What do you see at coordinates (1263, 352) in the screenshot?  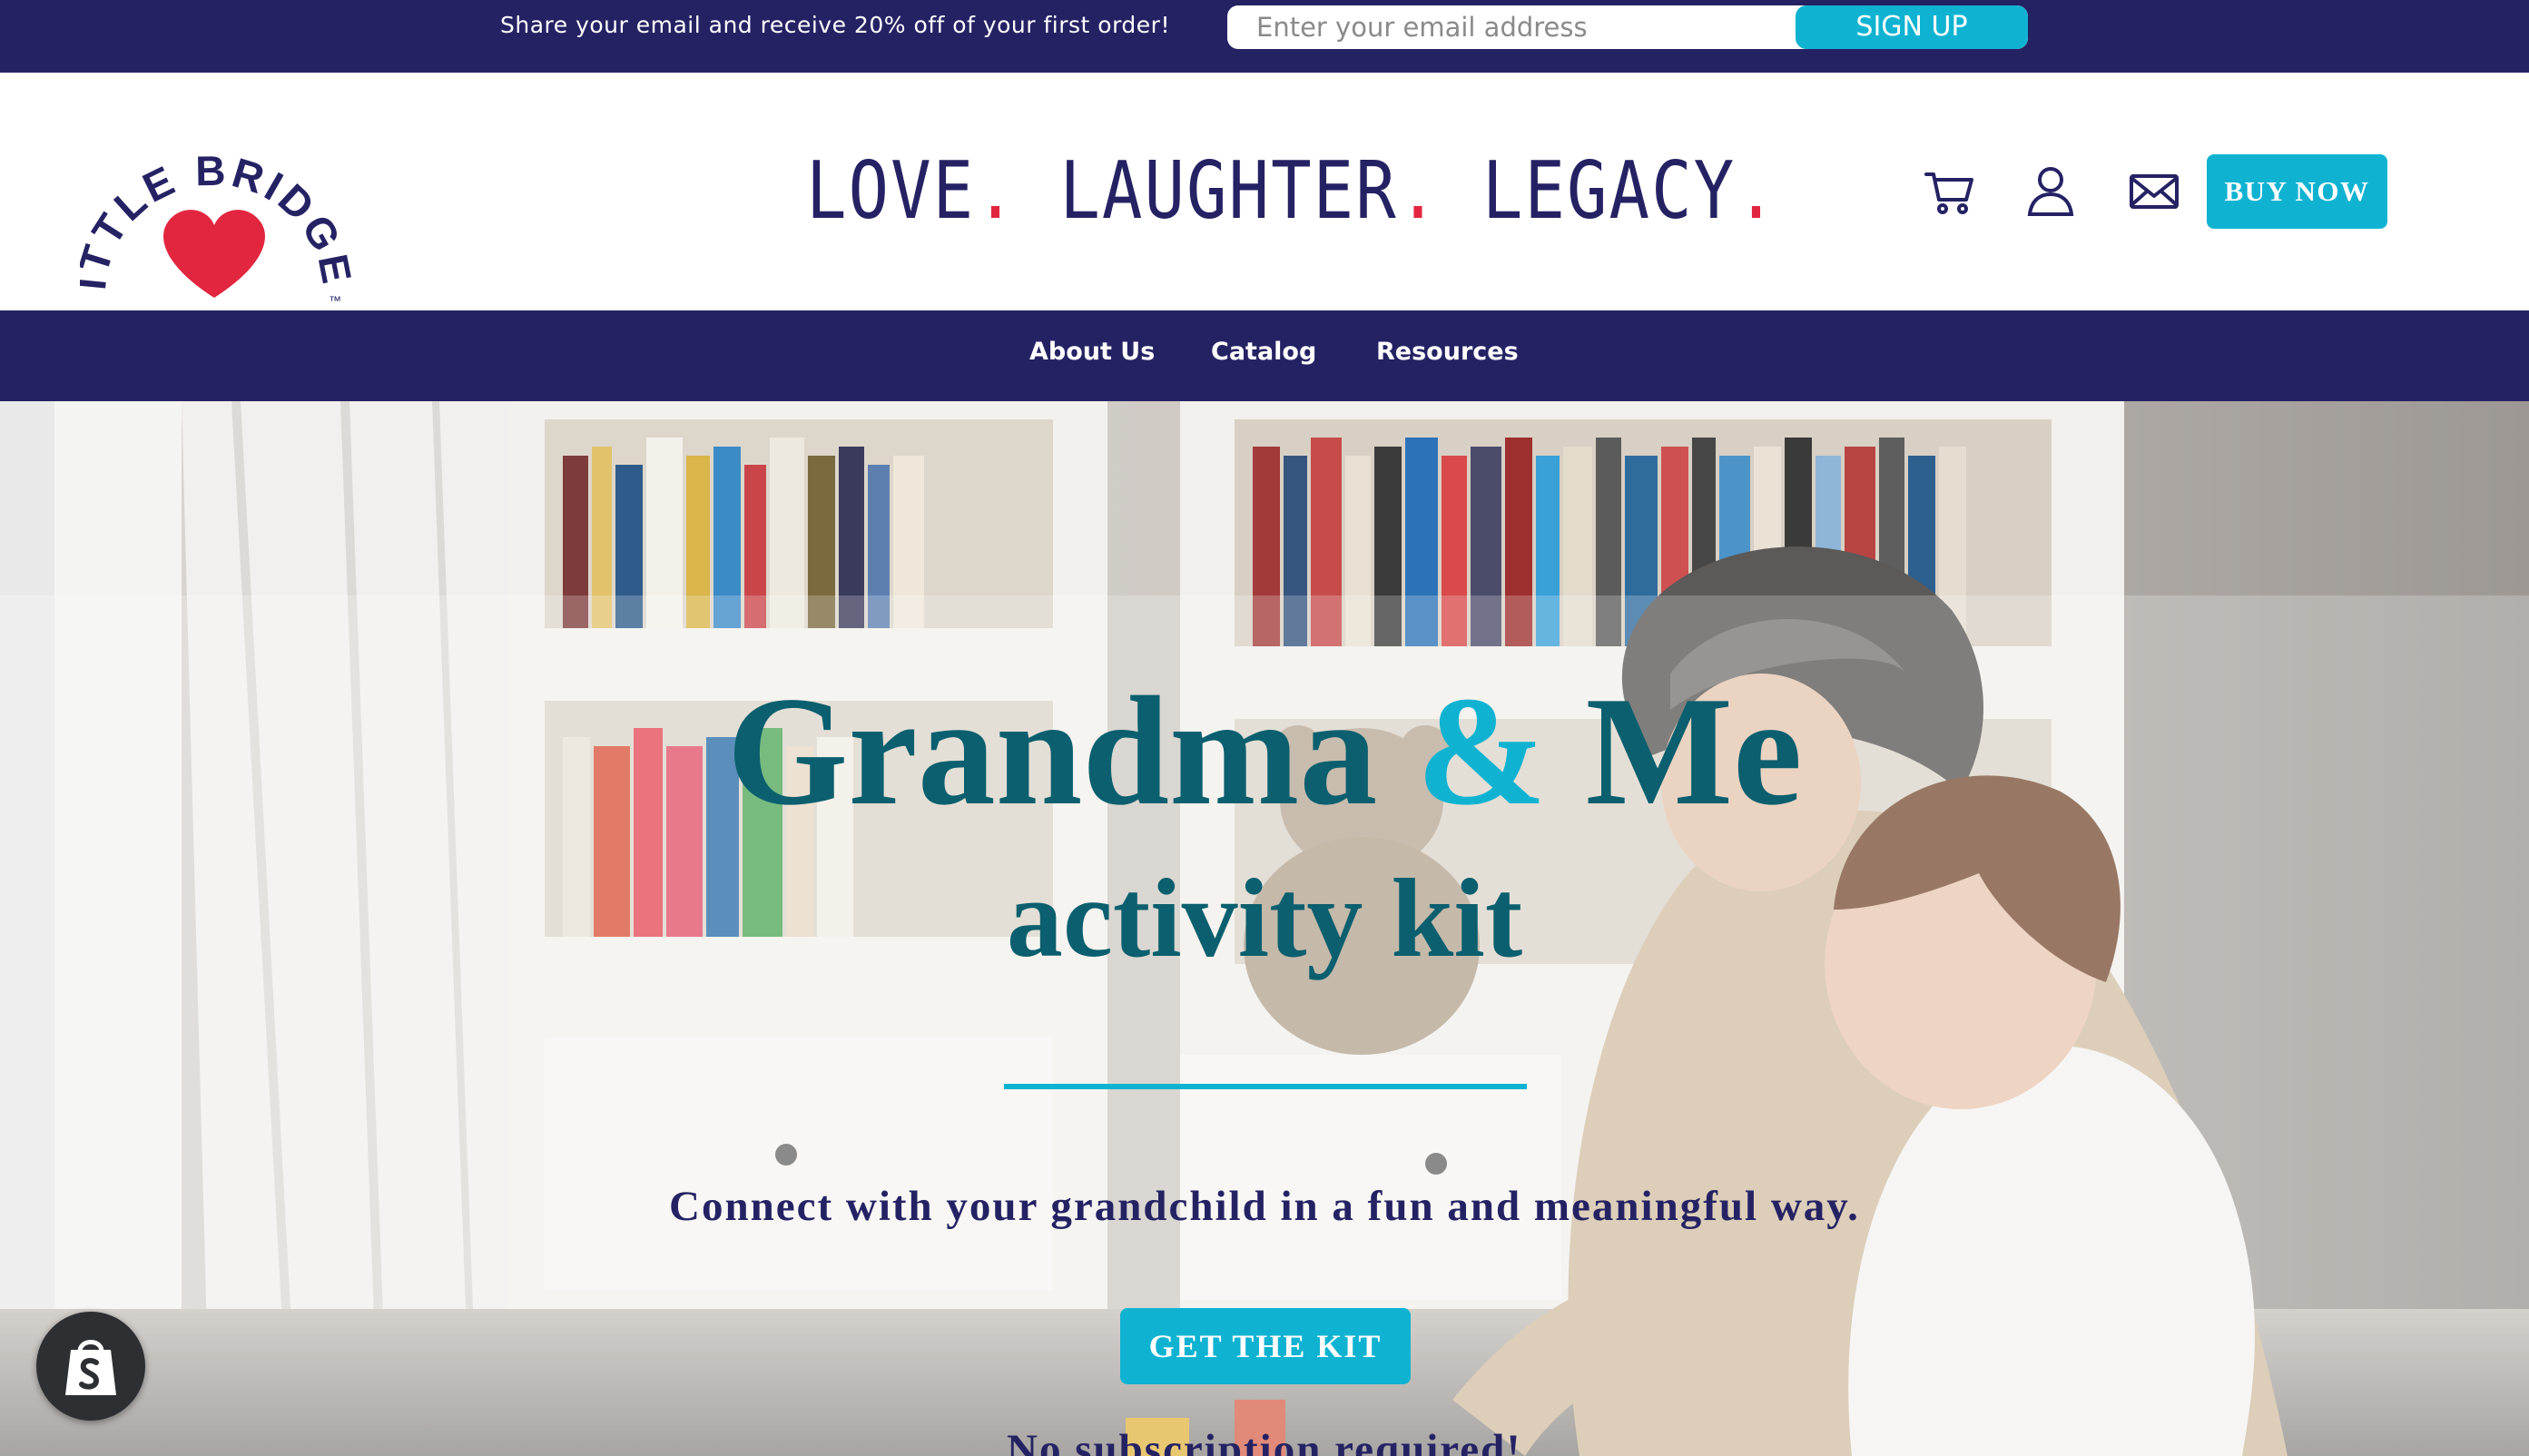 I see `nav-item-catalog: Catalog` at bounding box center [1263, 352].